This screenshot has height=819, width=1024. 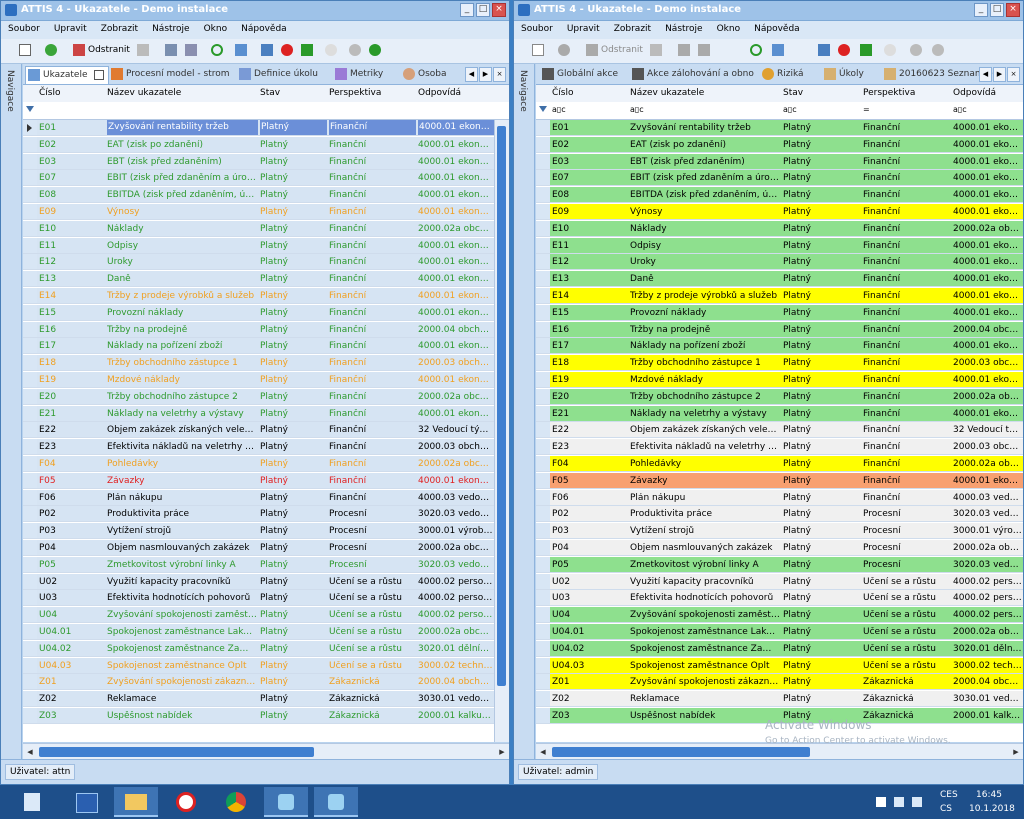 I want to click on menu-zobrazit: Zobrazit, so click(x=632, y=27).